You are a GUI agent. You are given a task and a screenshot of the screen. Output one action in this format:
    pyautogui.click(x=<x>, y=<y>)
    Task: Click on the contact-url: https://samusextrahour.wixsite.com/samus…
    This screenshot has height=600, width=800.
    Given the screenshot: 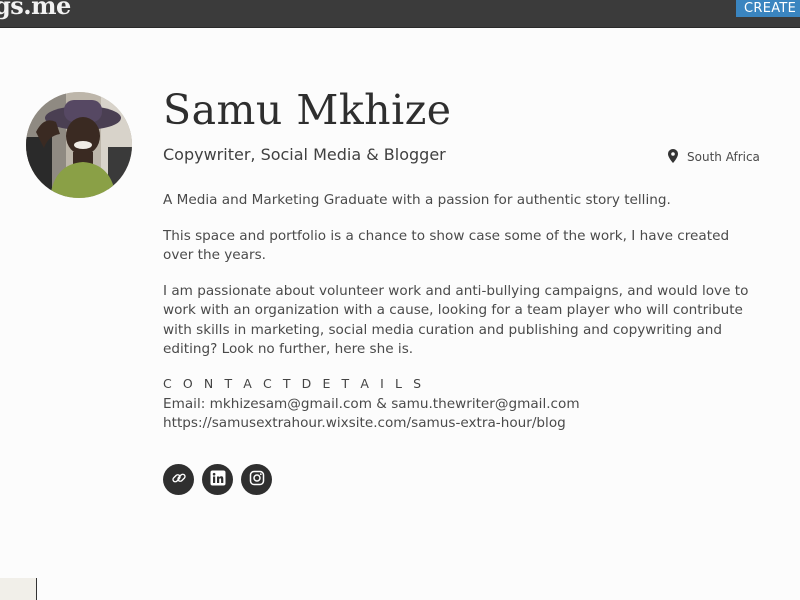 What is the action you would take?
    pyautogui.click(x=364, y=423)
    